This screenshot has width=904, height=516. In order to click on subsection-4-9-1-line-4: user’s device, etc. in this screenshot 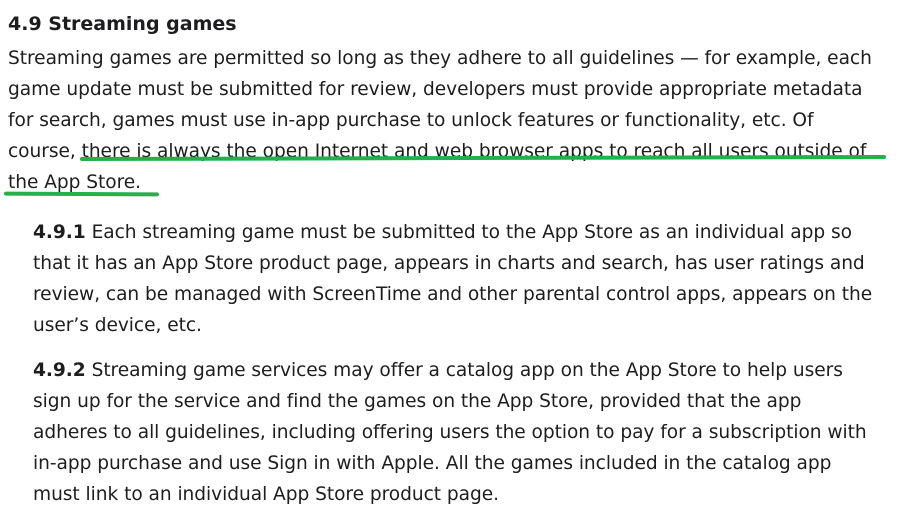, I will do `click(117, 325)`.